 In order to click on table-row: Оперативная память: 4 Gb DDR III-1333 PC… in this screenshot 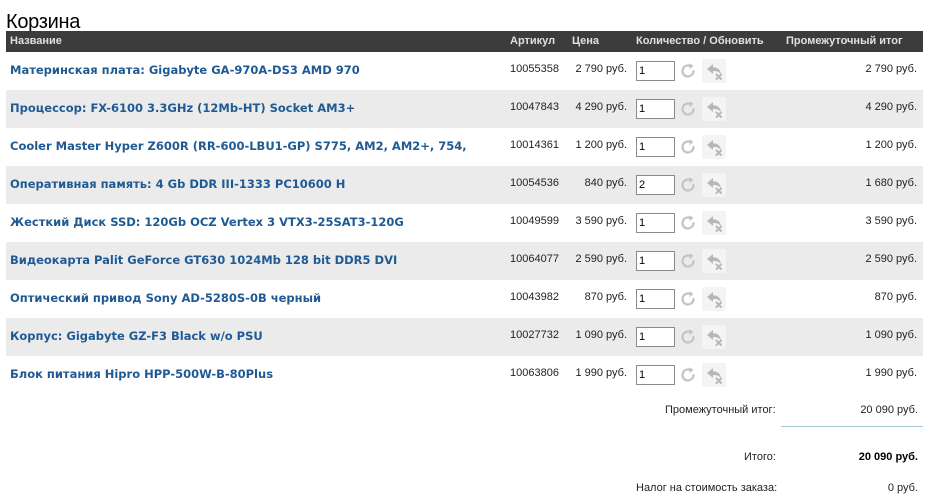, I will do `click(464, 185)`.